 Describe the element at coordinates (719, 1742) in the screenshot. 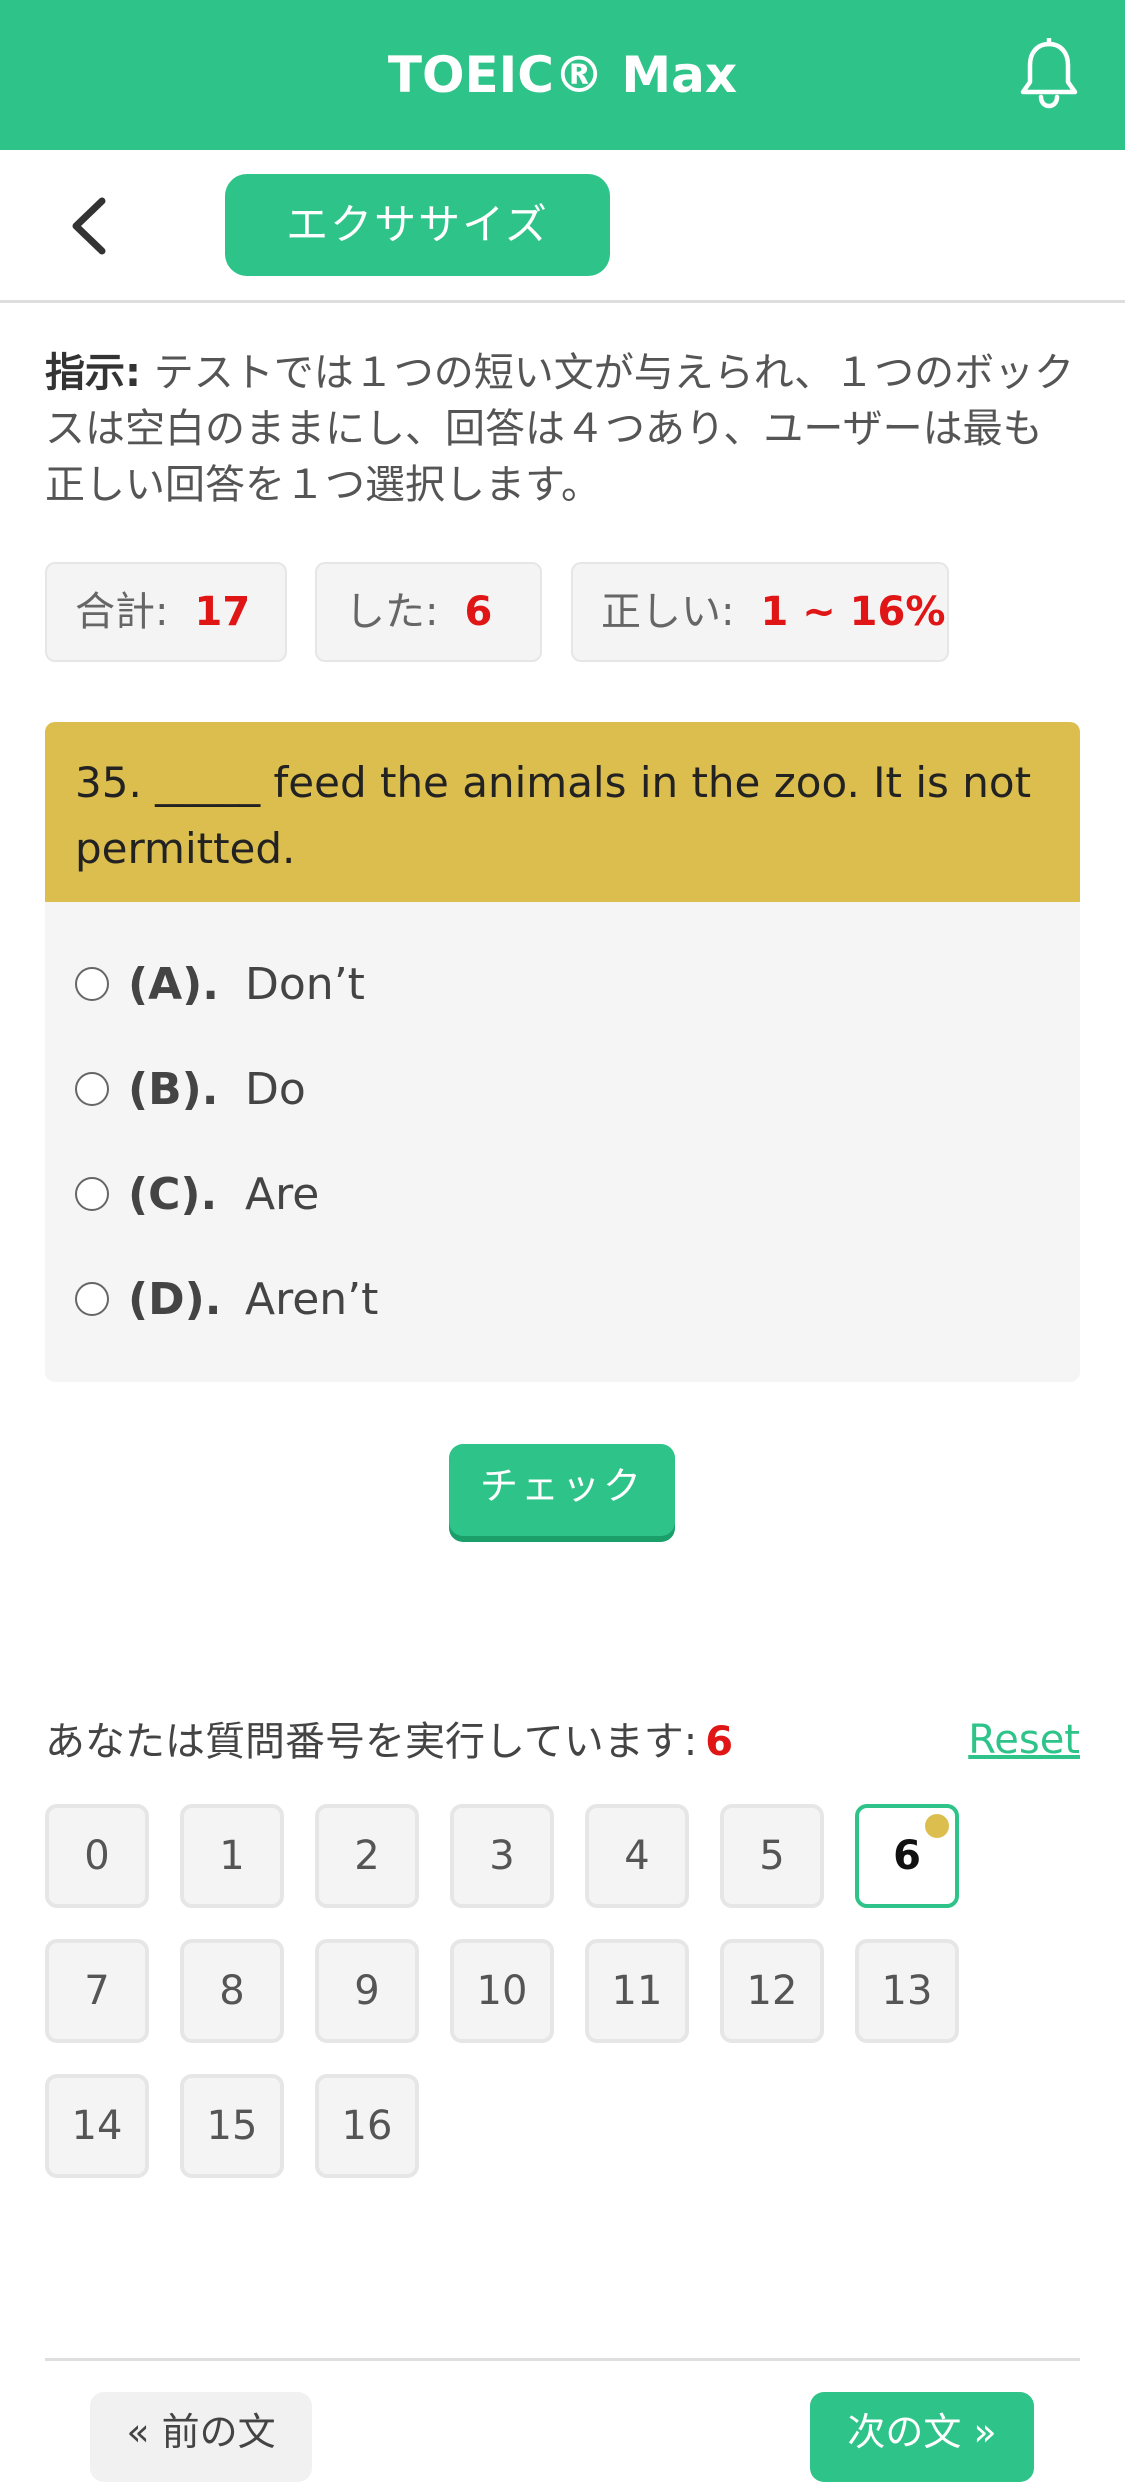

I see `current-question-number: 6` at that location.